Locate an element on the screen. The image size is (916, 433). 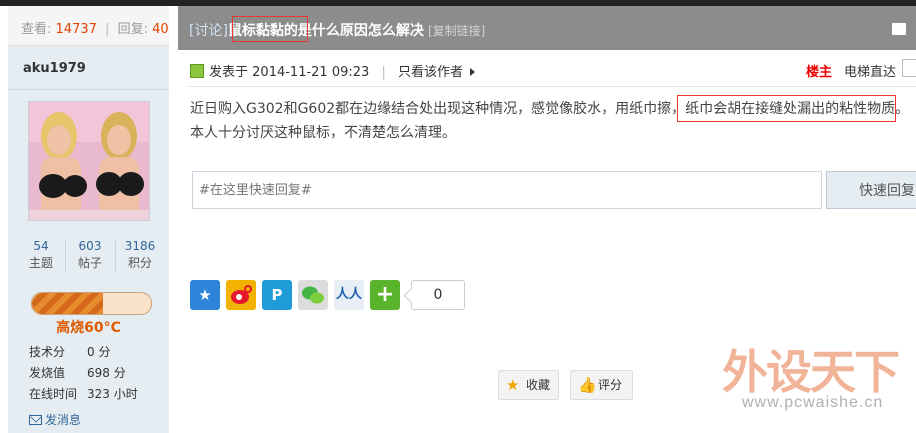
author-name: aku1979 is located at coordinates (54, 68).